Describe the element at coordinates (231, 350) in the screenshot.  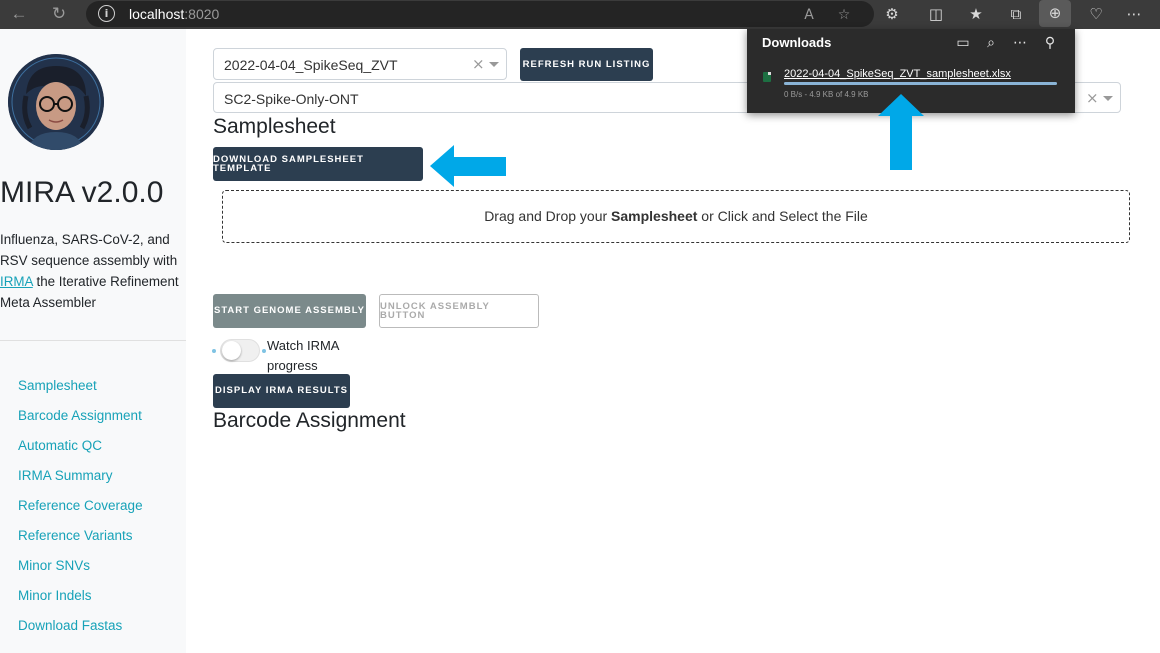
I see `toggle-knob` at that location.